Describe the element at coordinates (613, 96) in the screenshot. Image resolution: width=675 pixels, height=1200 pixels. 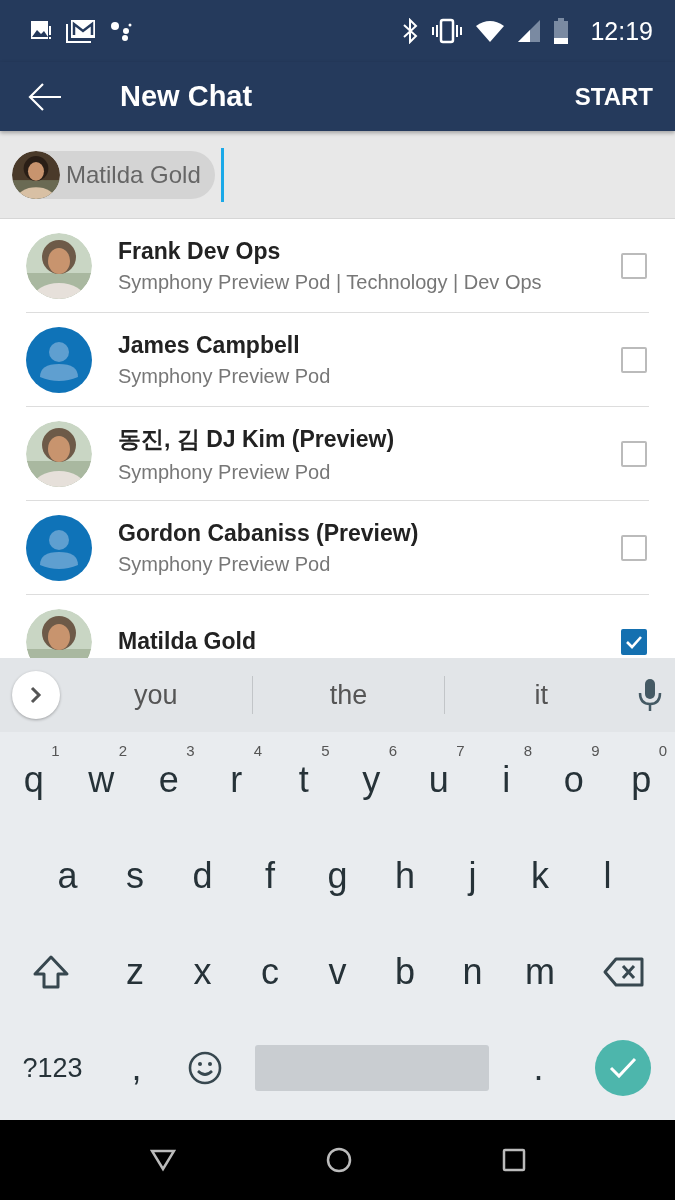
I see `start-button: START` at that location.